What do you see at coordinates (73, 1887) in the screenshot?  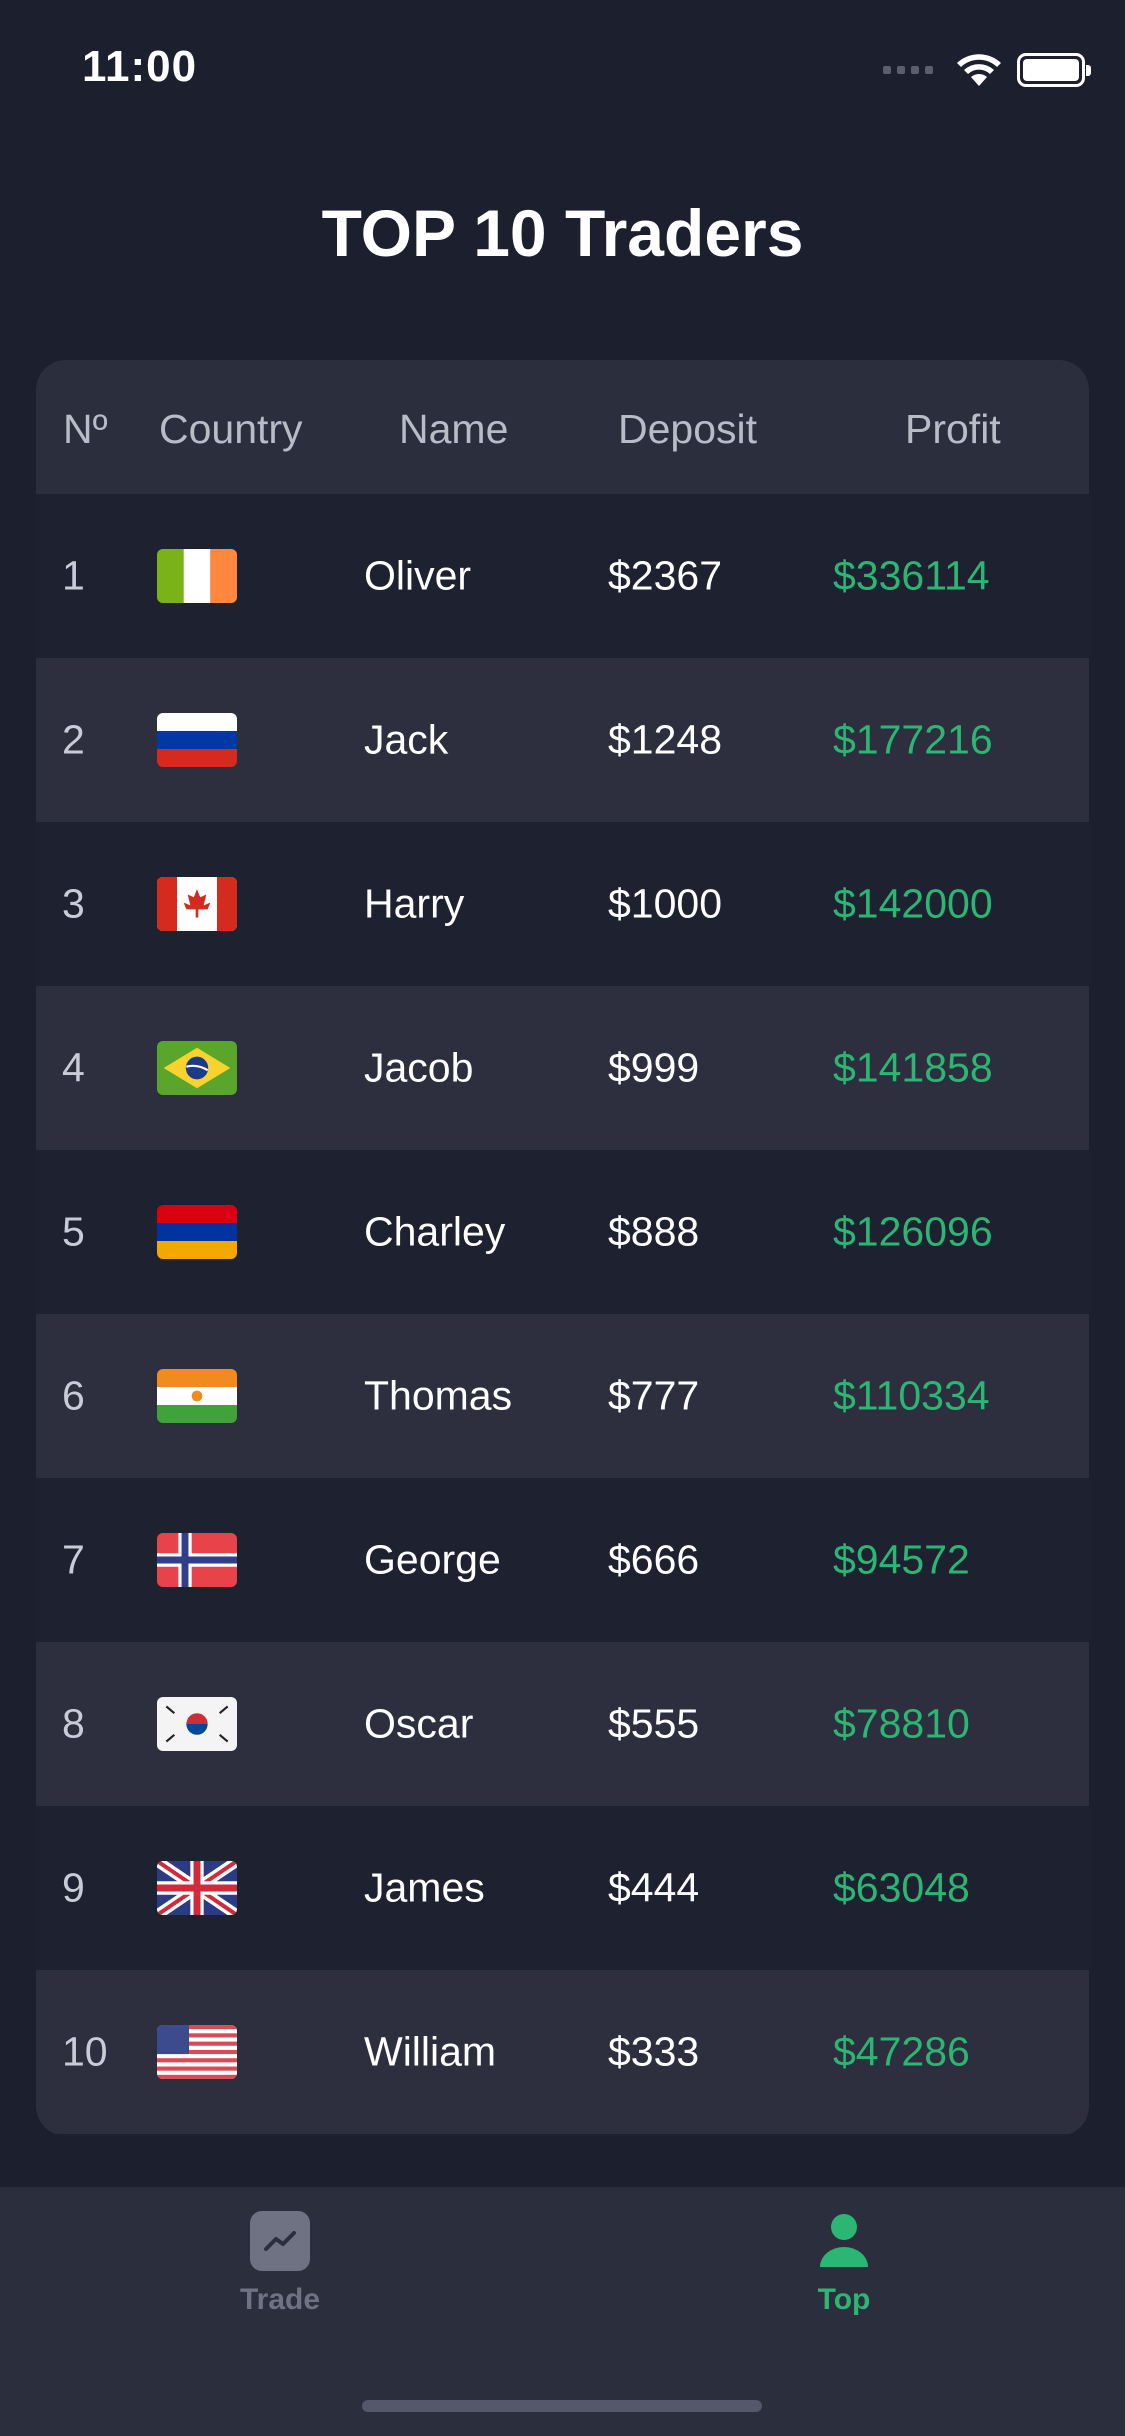 I see `rank-cell: 9` at bounding box center [73, 1887].